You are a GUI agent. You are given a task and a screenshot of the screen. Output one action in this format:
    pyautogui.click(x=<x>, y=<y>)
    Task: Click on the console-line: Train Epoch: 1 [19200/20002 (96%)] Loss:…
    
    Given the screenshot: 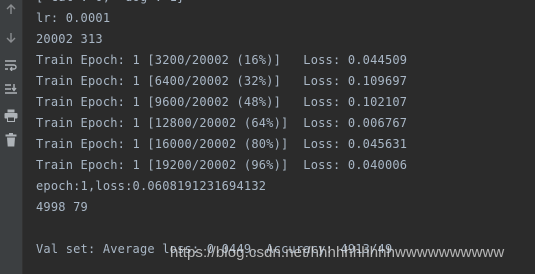 What is the action you would take?
    pyautogui.click(x=222, y=165)
    